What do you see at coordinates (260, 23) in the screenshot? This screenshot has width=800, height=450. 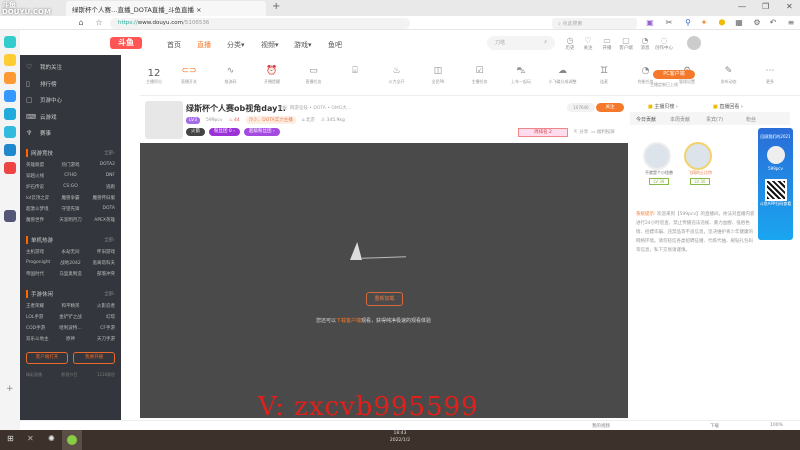 I see `url-input: https://www.douyu.com/5106536` at bounding box center [260, 23].